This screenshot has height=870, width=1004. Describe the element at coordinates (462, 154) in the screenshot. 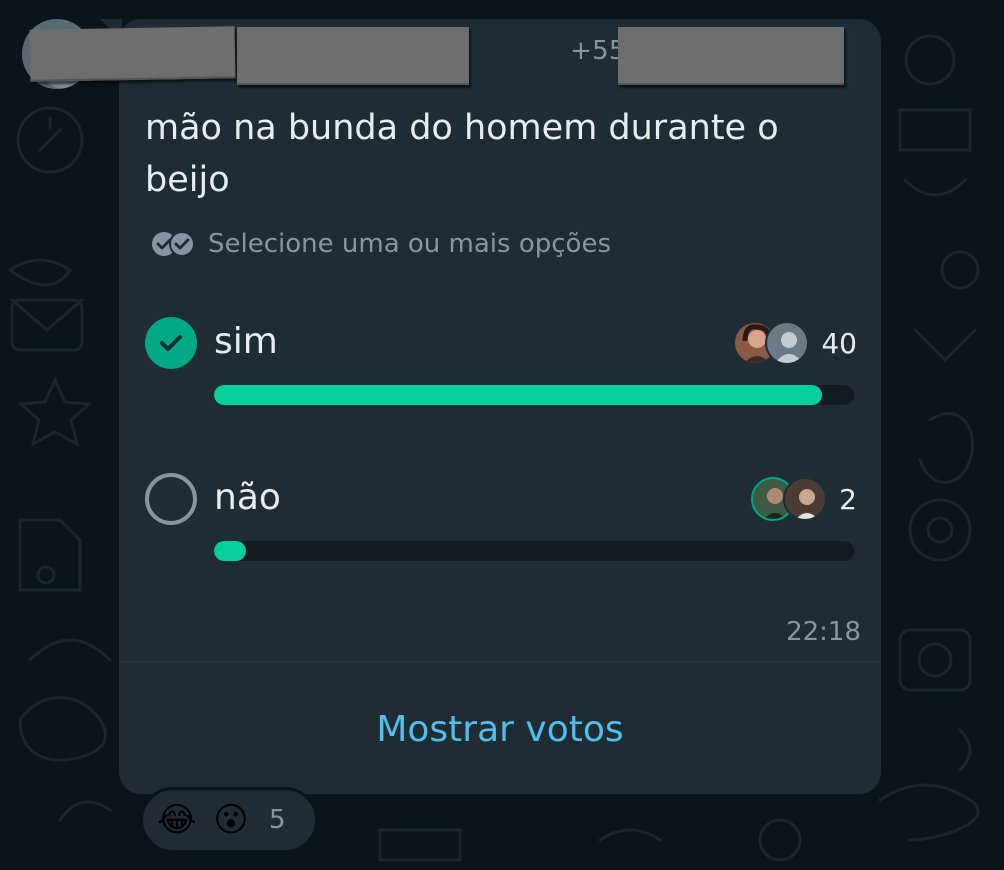

I see `poll-question: mão na bunda do homem durante o beijo` at that location.